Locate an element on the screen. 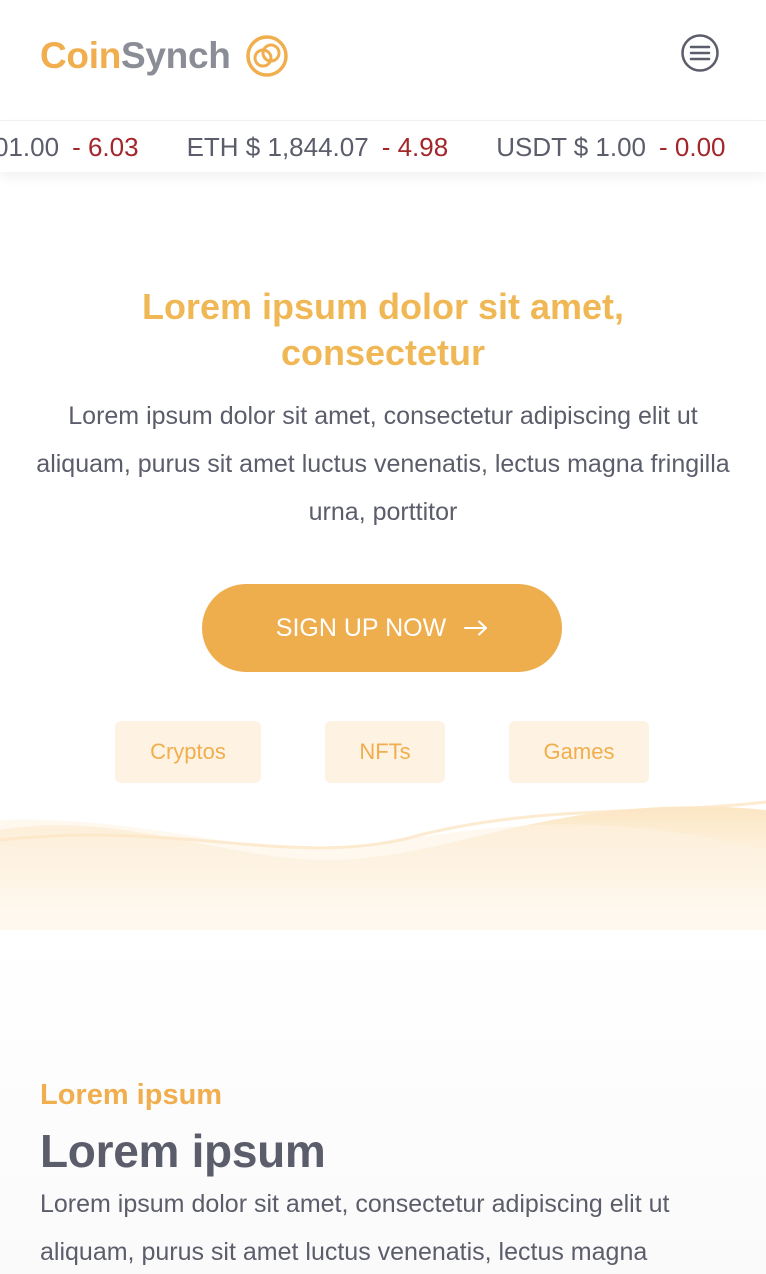  menu-button is located at coordinates (700, 53).